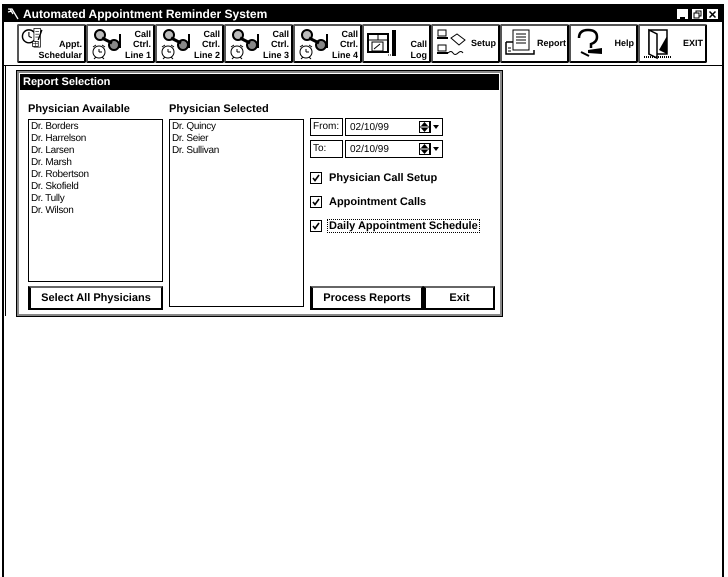 The height and width of the screenshot is (577, 728). What do you see at coordinates (236, 151) in the screenshot?
I see `list-item: Dr. Sullivan` at bounding box center [236, 151].